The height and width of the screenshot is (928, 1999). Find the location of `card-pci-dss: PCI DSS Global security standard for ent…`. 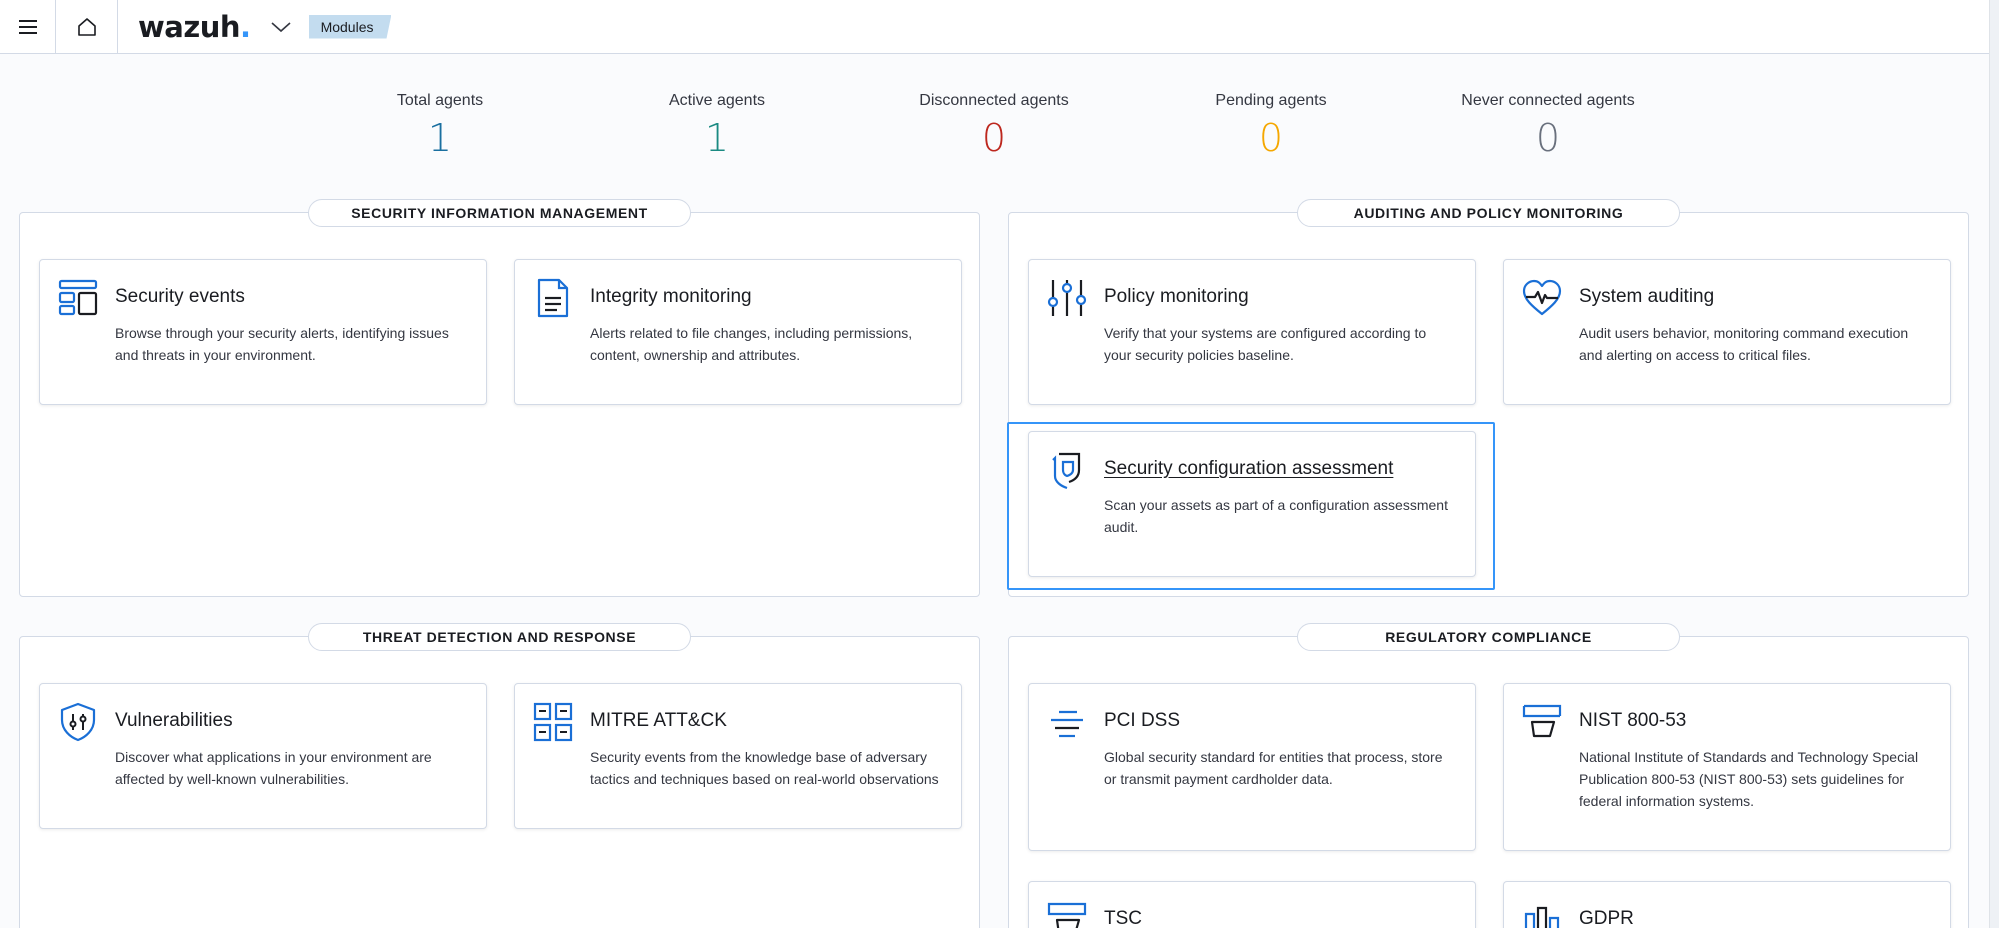

card-pci-dss: PCI DSS Global security standard for ent… is located at coordinates (1252, 767).